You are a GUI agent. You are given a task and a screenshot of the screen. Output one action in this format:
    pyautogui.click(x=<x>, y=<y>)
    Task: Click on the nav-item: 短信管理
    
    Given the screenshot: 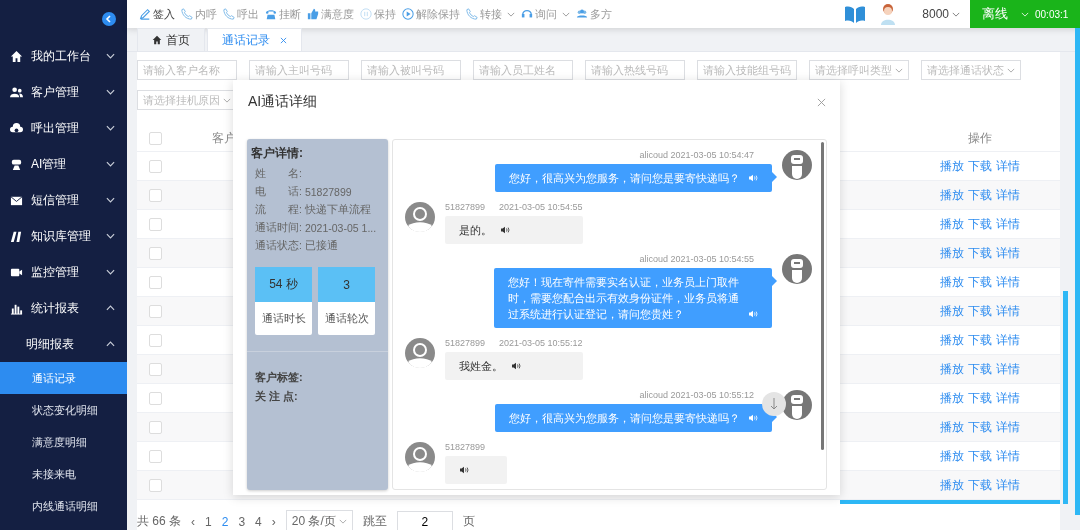 What is the action you would take?
    pyautogui.click(x=63, y=200)
    